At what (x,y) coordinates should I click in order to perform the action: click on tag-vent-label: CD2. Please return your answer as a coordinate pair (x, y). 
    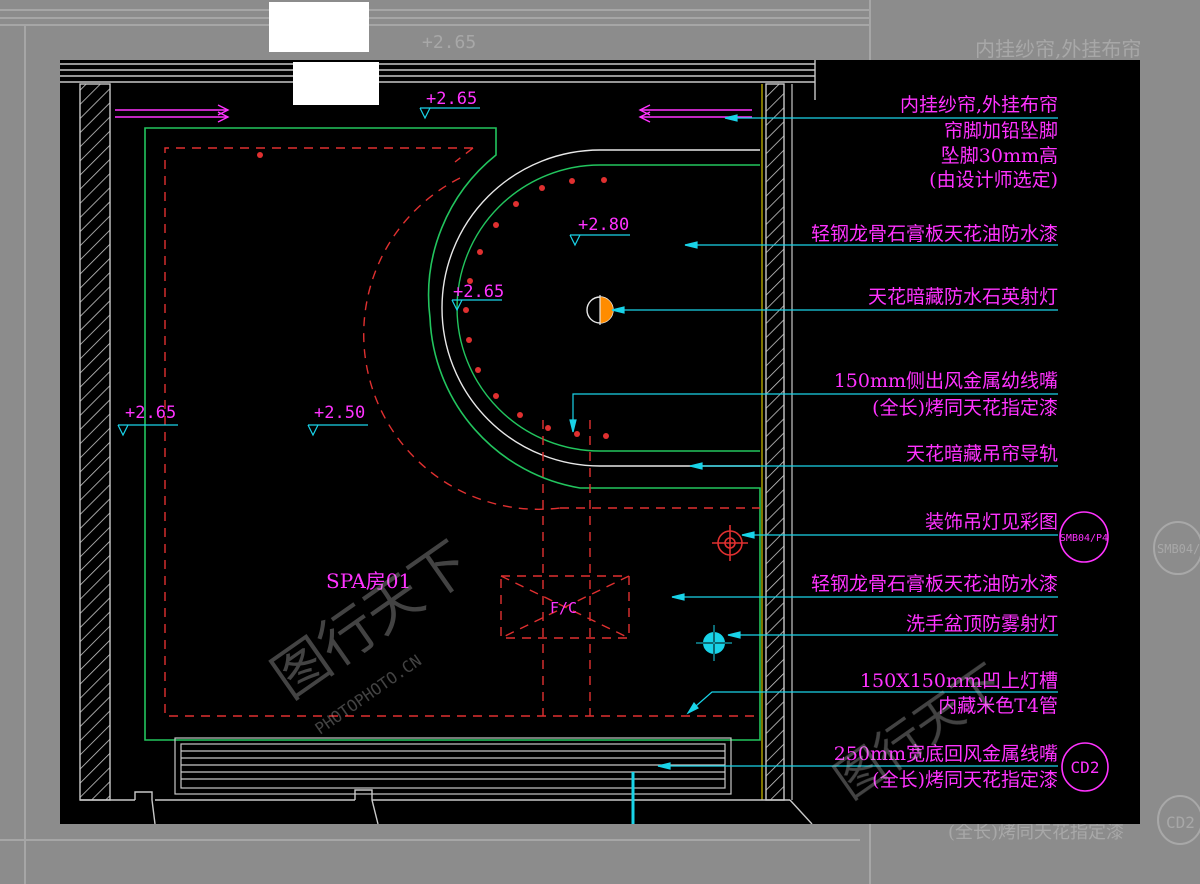
    Looking at the image, I should click on (1085, 767).